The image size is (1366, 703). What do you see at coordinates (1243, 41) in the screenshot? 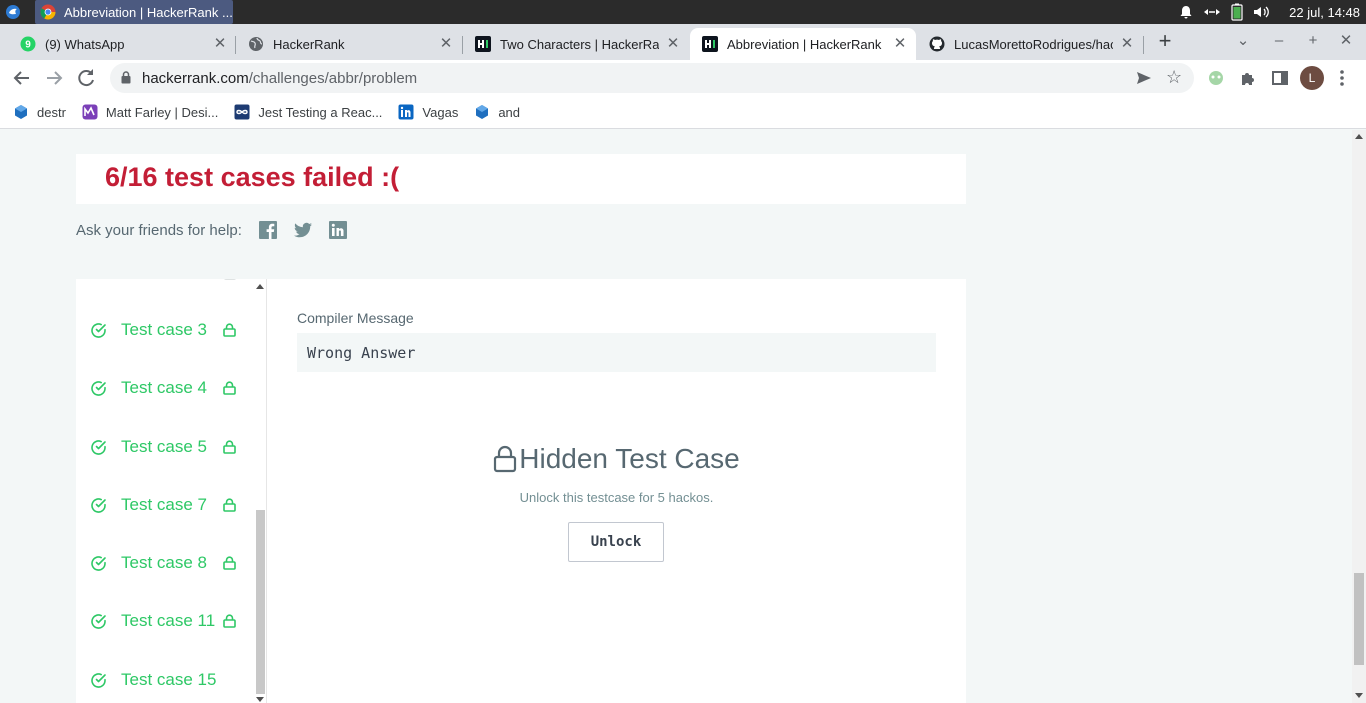
I see `tab-search-chevron-icon: ⌄` at bounding box center [1243, 41].